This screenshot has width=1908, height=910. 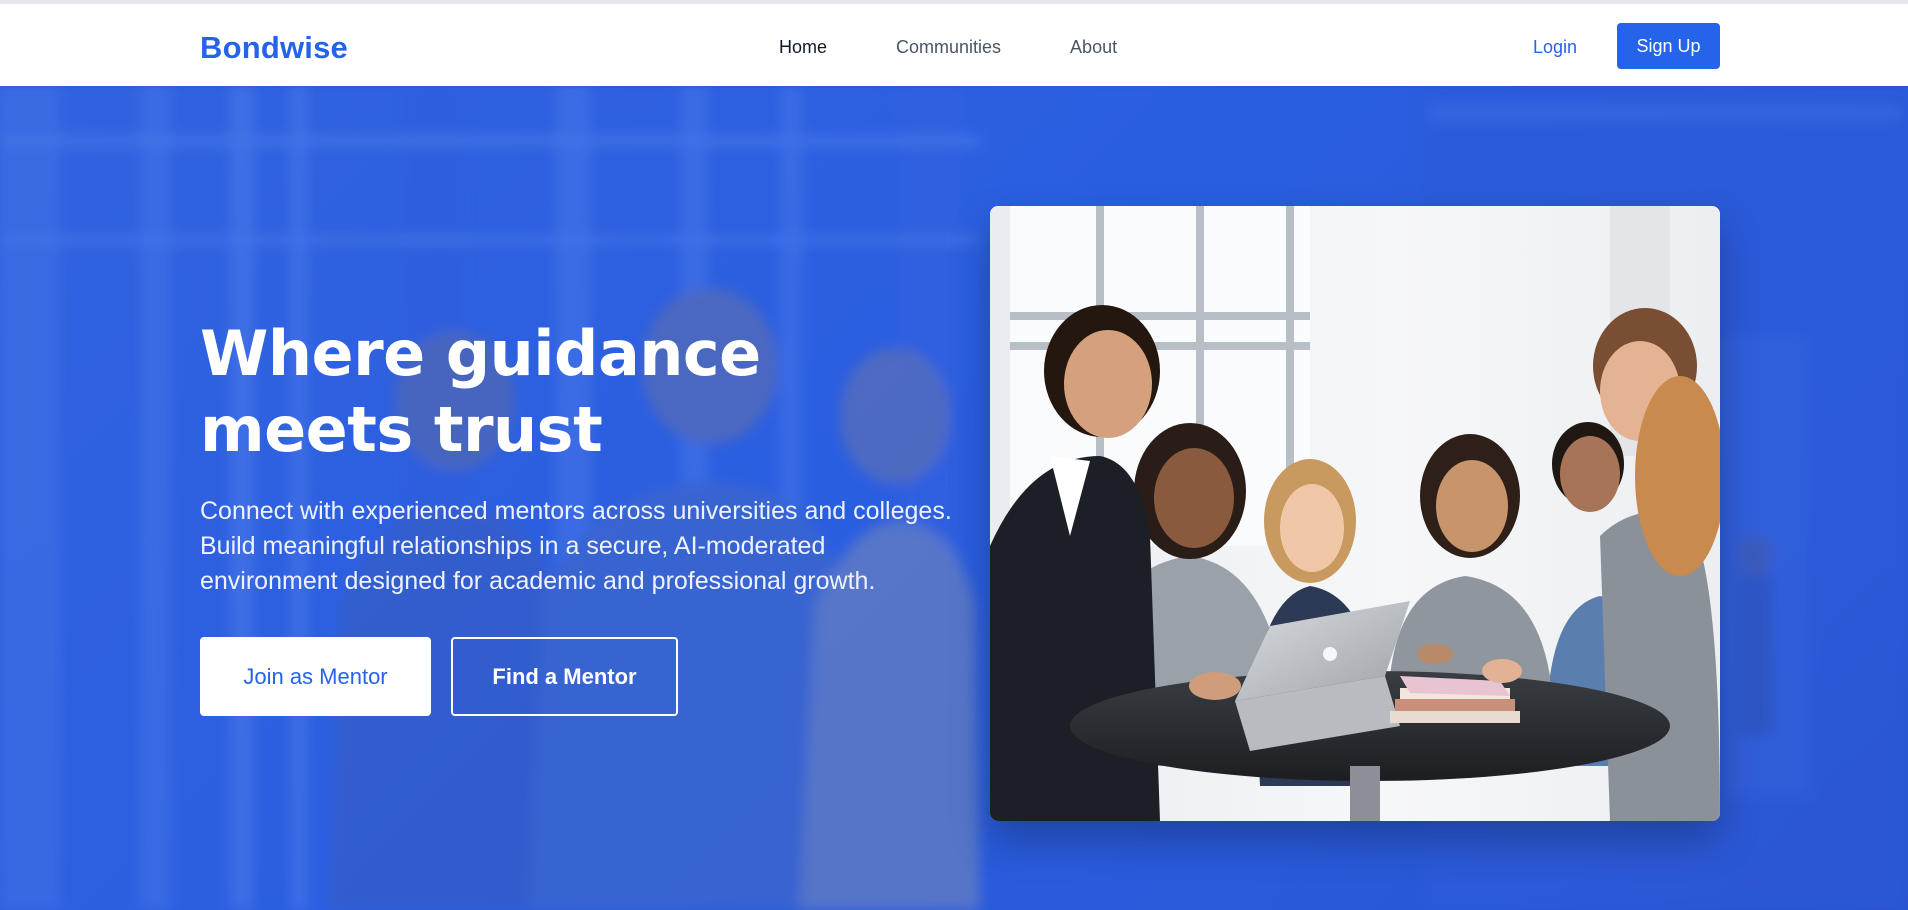 I want to click on signup-button: Sign Up, so click(x=1668, y=46).